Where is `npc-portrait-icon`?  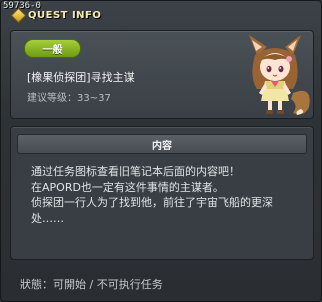
npc-portrait-icon is located at coordinates (279, 75).